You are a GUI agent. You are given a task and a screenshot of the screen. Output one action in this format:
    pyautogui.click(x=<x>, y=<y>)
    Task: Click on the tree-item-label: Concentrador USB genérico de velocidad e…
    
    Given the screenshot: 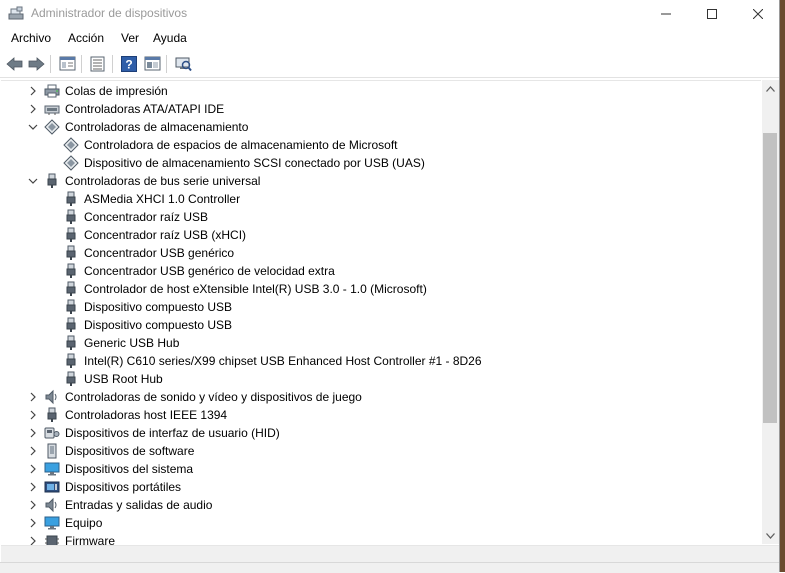 What is the action you would take?
    pyautogui.click(x=209, y=271)
    